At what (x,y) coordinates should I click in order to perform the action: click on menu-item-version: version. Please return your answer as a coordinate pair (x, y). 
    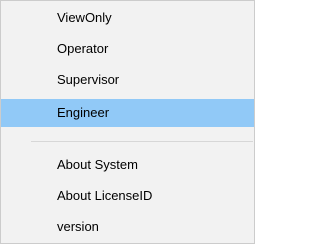
    Looking at the image, I should click on (127, 227).